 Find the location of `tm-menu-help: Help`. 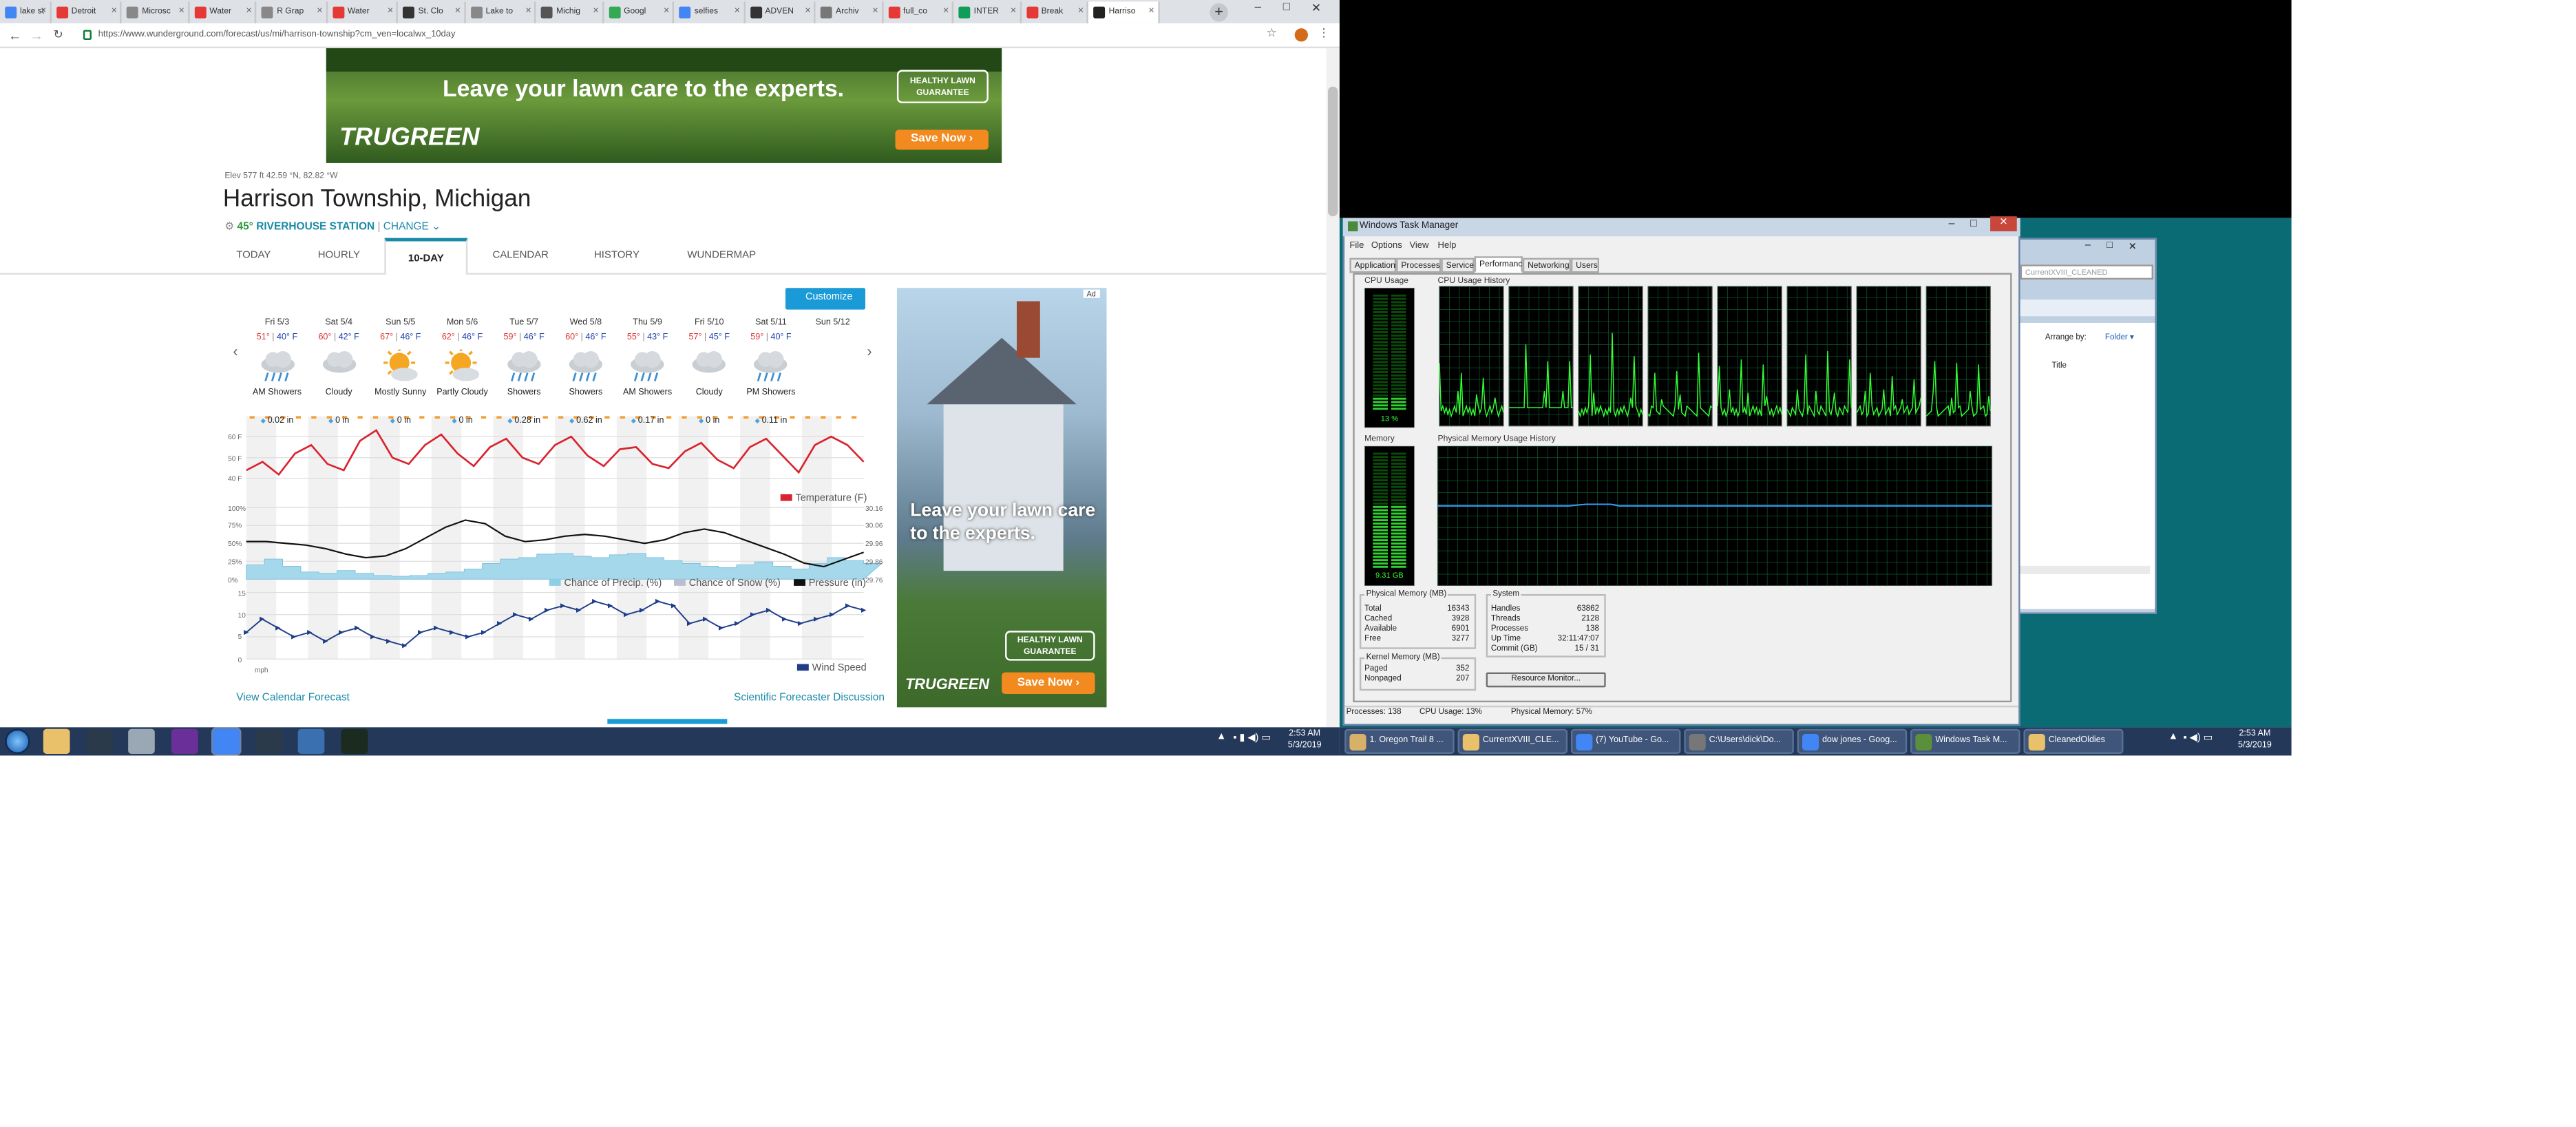

tm-menu-help: Help is located at coordinates (1447, 247).